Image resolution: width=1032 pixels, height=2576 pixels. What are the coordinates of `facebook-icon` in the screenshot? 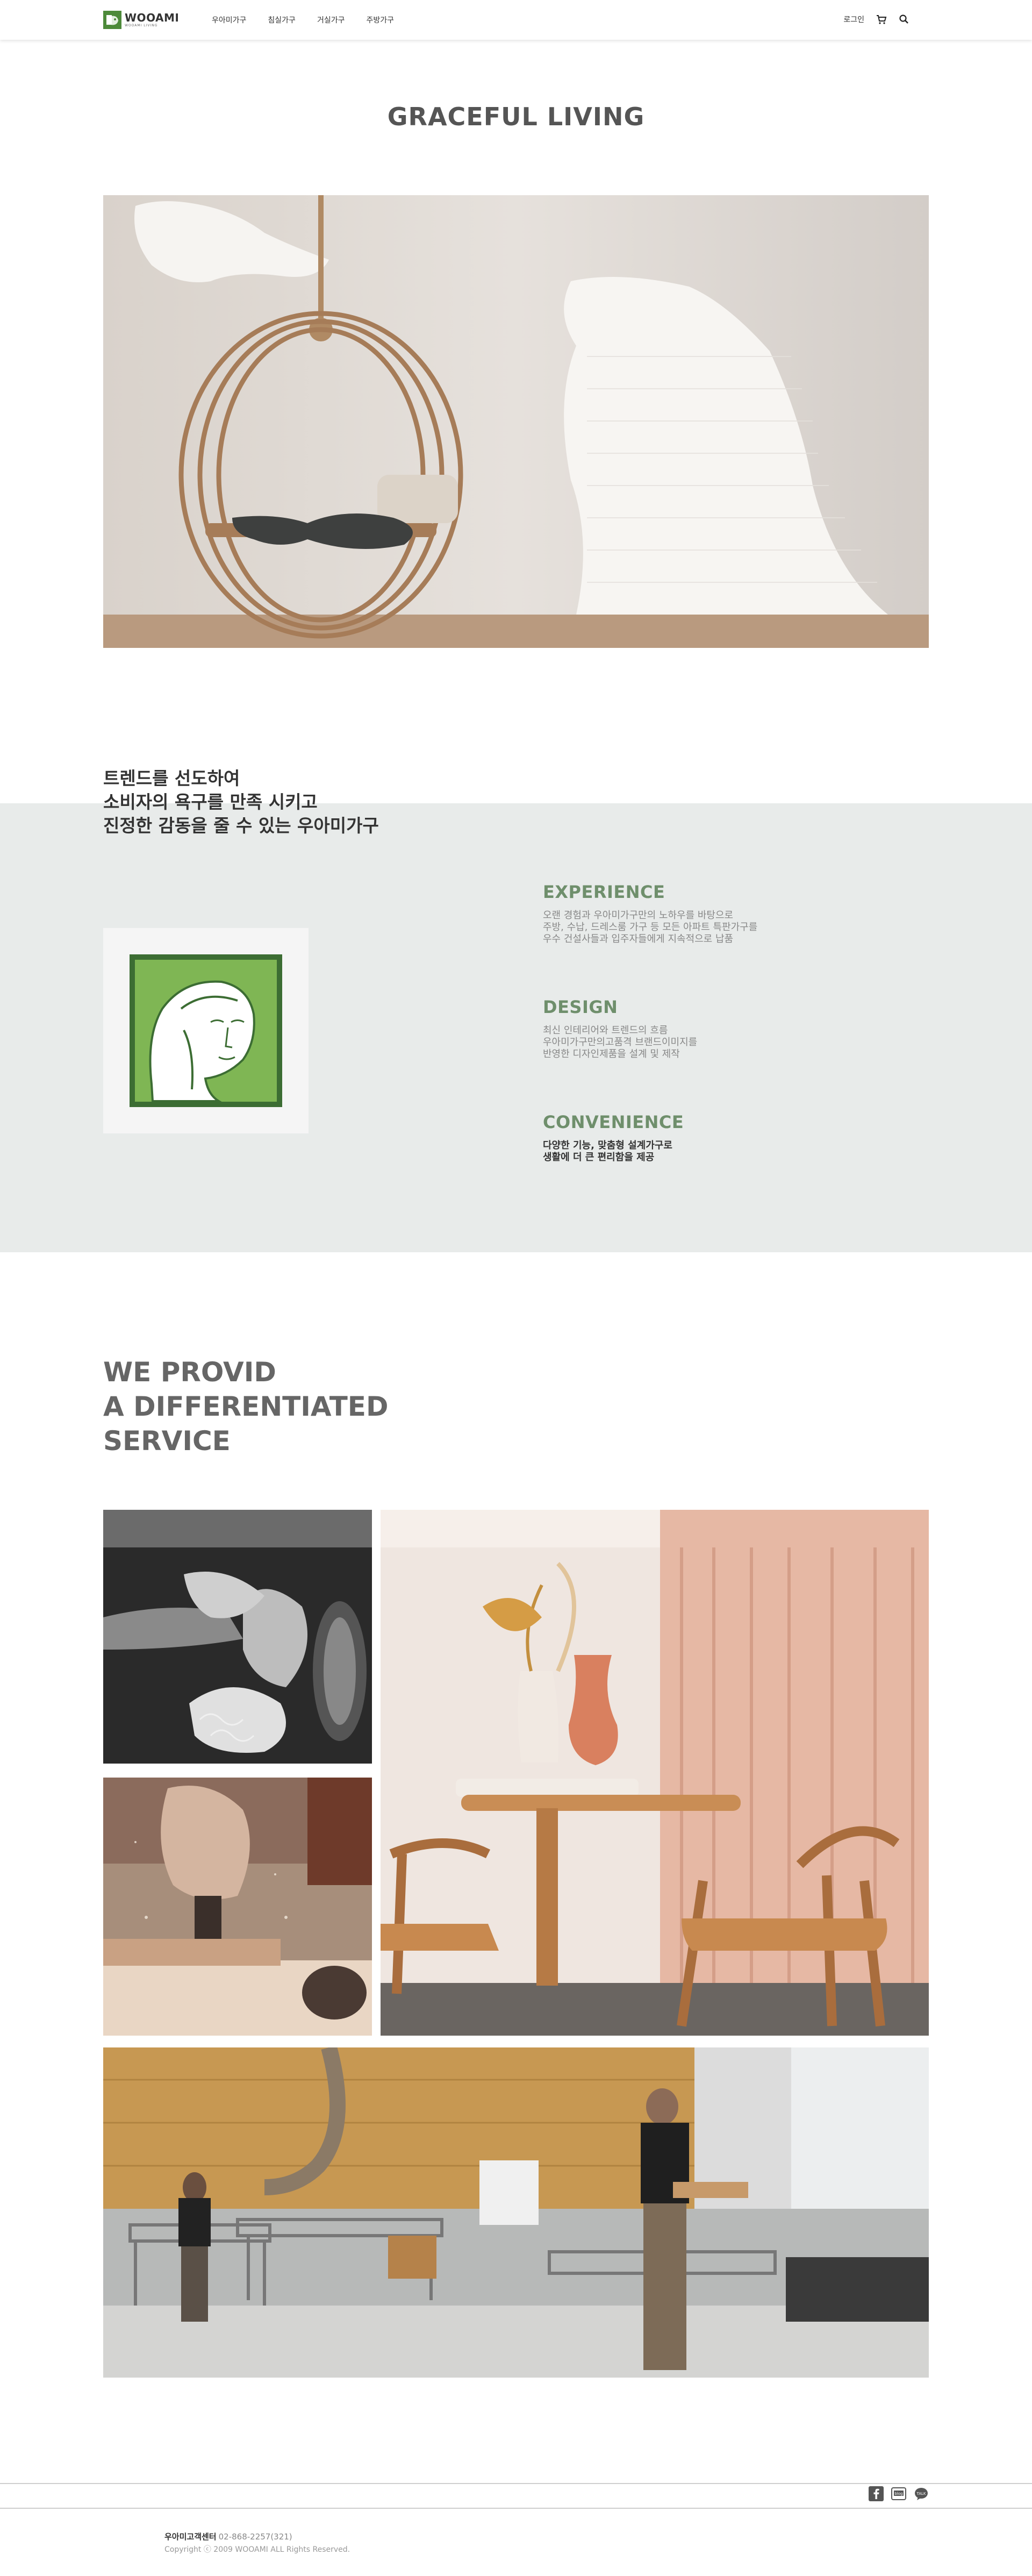 It's located at (876, 2493).